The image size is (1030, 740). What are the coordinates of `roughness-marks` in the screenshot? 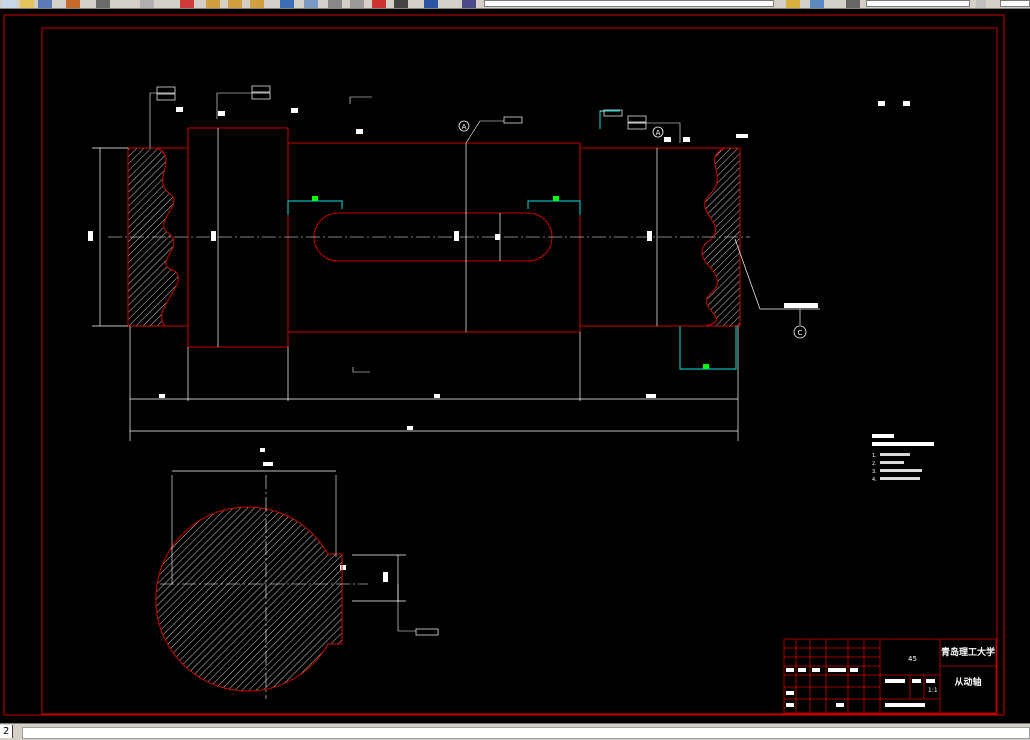 It's located at (543, 121).